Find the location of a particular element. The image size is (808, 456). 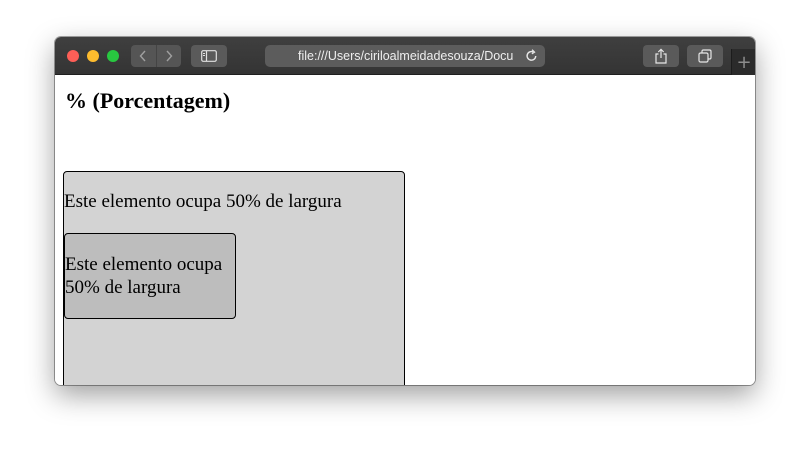

forward-button is located at coordinates (168, 56).